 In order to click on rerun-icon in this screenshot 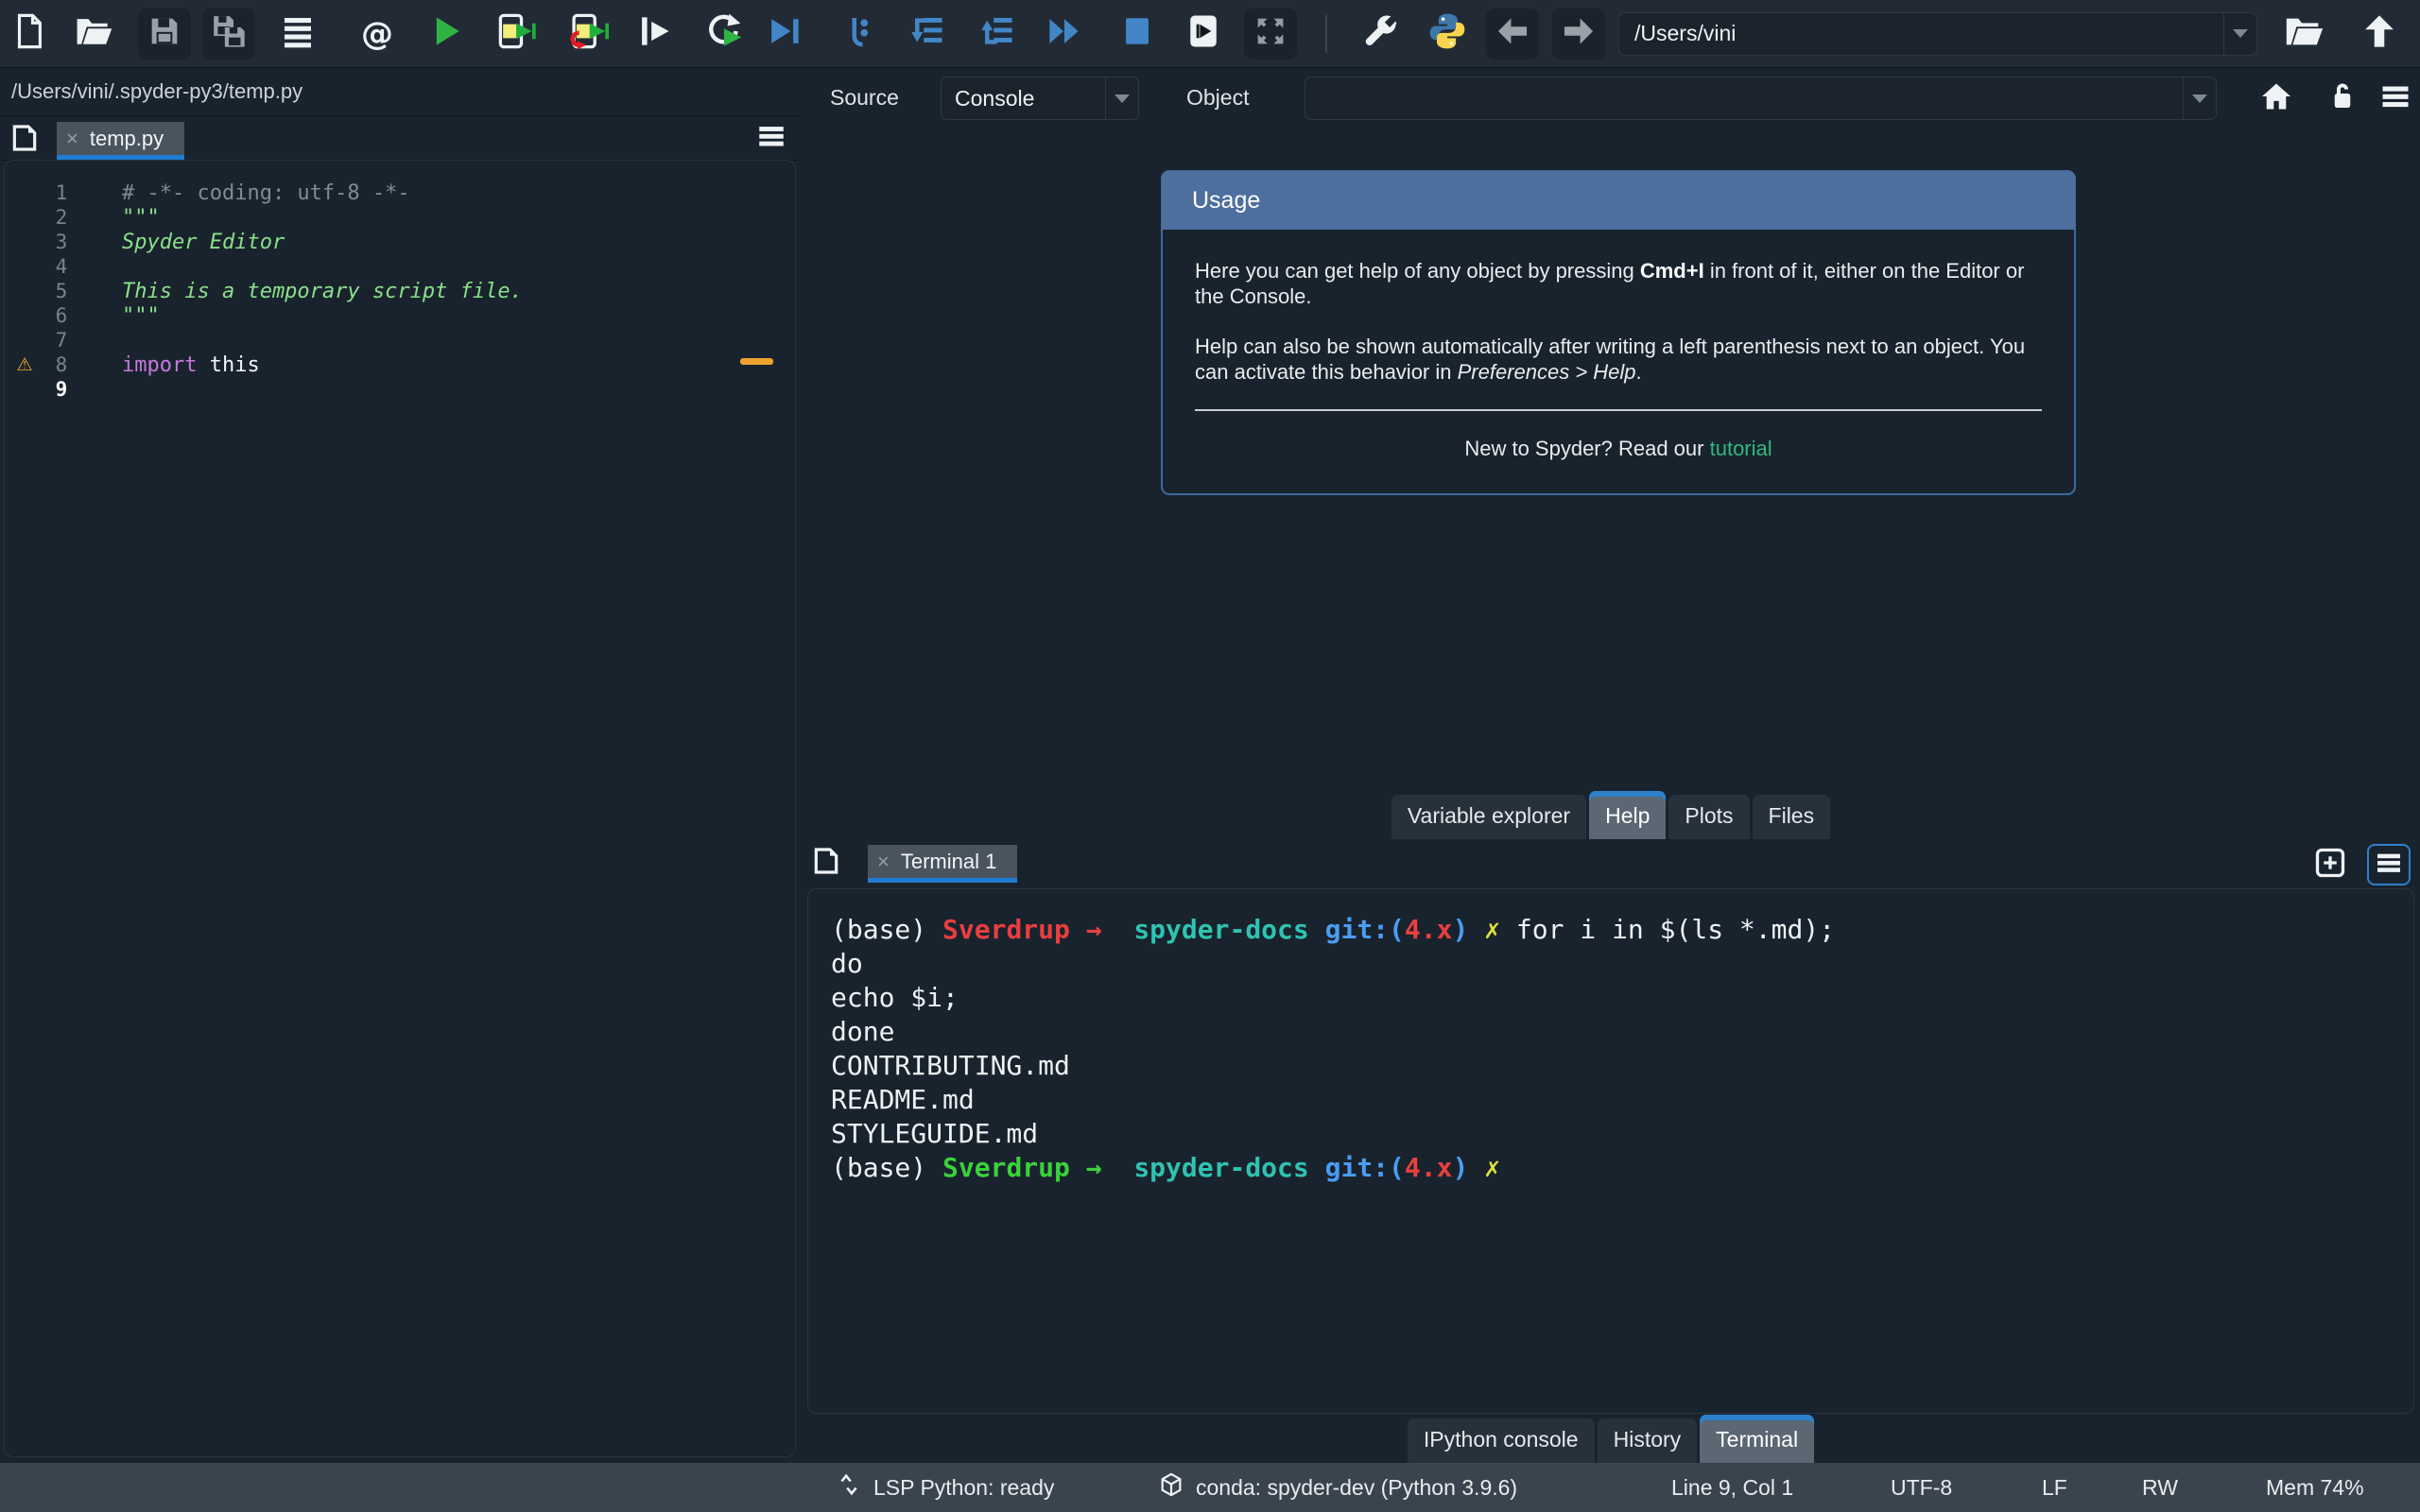, I will do `click(723, 33)`.